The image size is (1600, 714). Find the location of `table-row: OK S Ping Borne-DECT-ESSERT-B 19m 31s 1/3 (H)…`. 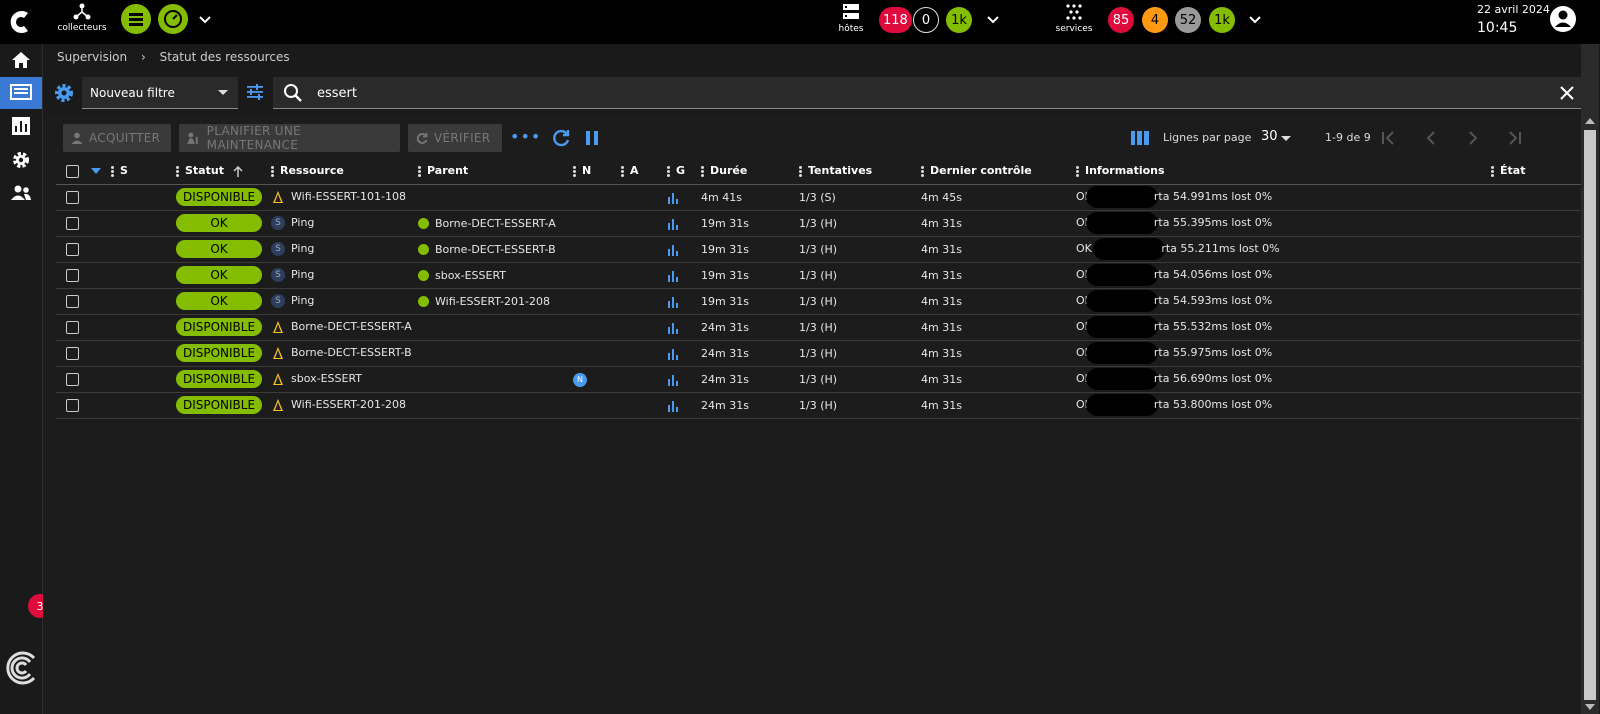

table-row: OK S Ping Borne-DECT-ESSERT-B 19m 31s 1/3 (H)… is located at coordinates (820, 249).